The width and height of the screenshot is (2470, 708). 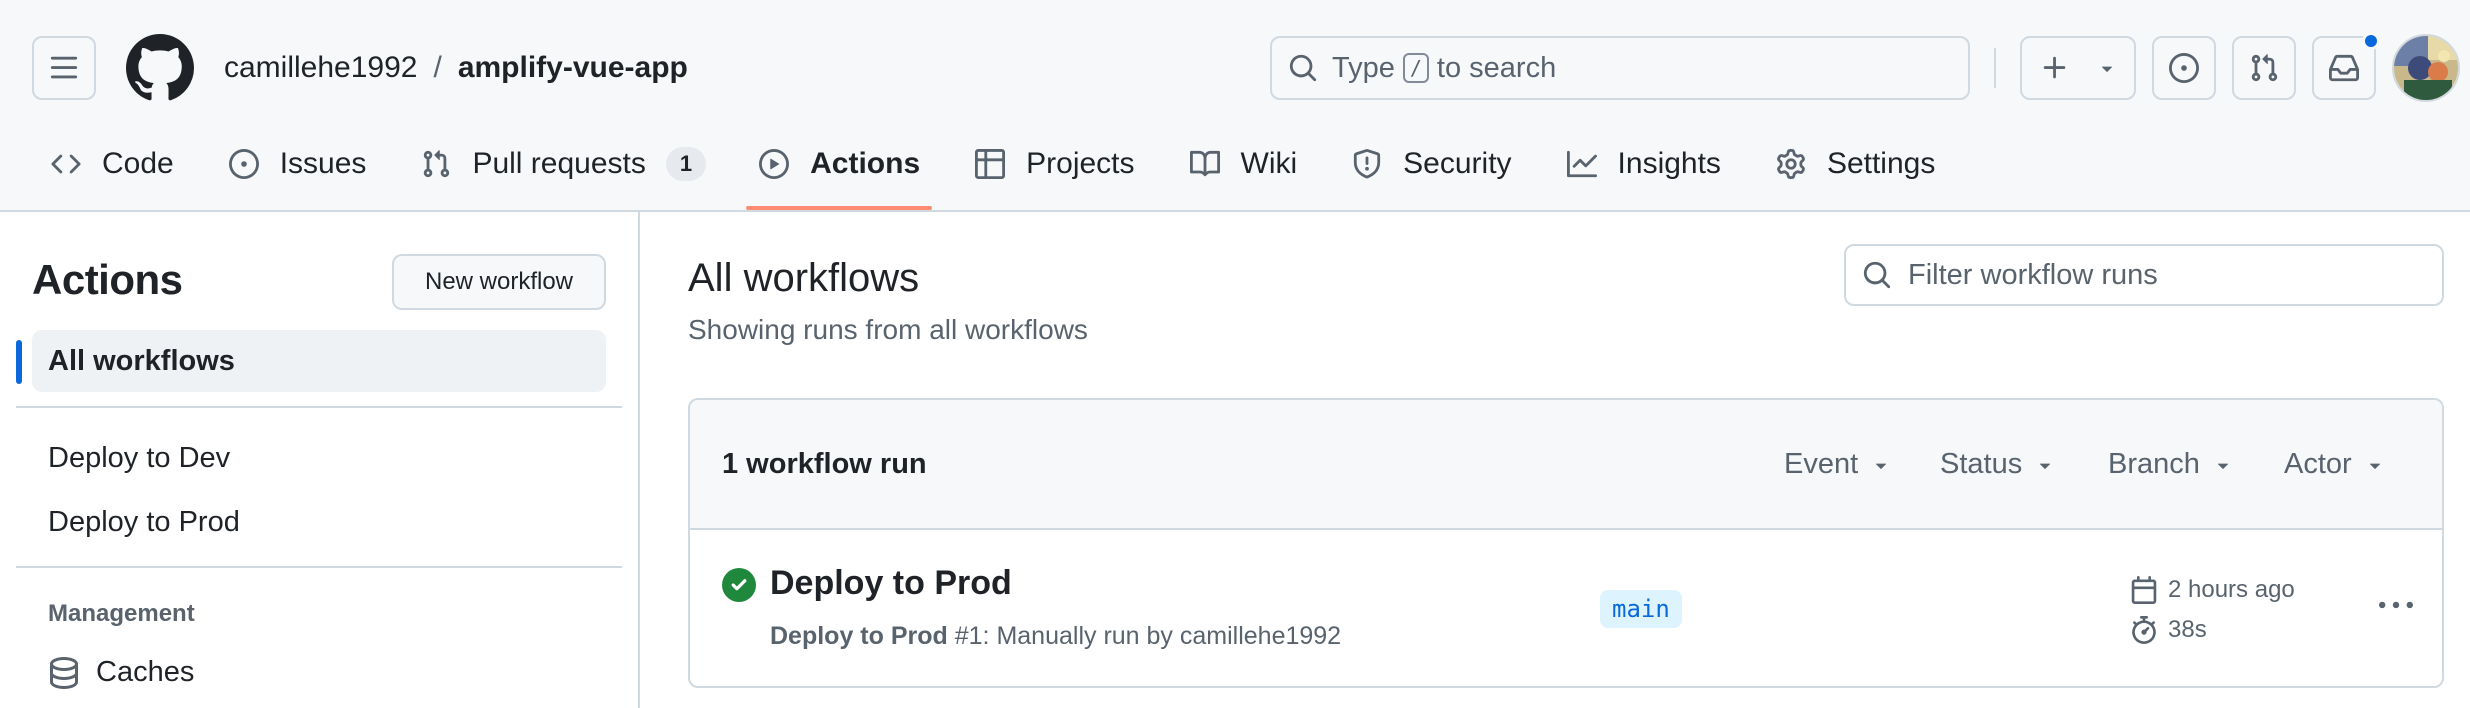 What do you see at coordinates (865, 163) in the screenshot?
I see `tab-label: Actions` at bounding box center [865, 163].